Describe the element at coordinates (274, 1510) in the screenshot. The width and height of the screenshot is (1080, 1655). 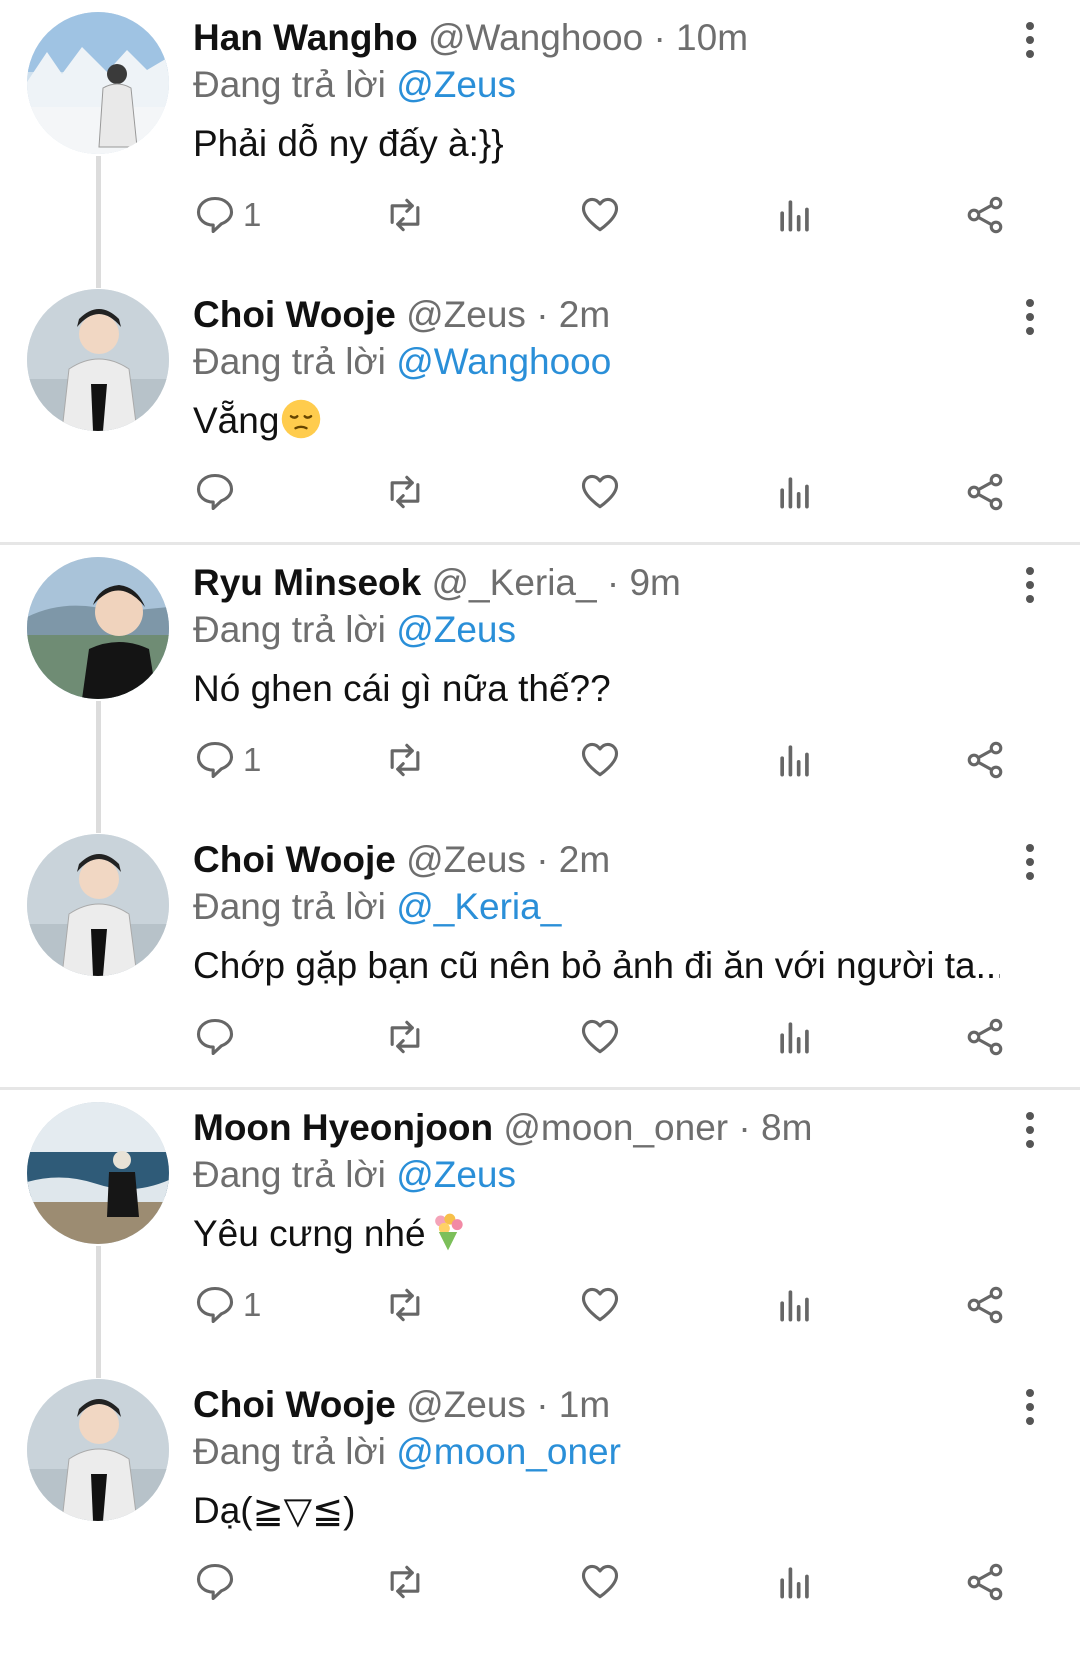
I see `tweet-text: Dạ(≧▽≦)` at that location.